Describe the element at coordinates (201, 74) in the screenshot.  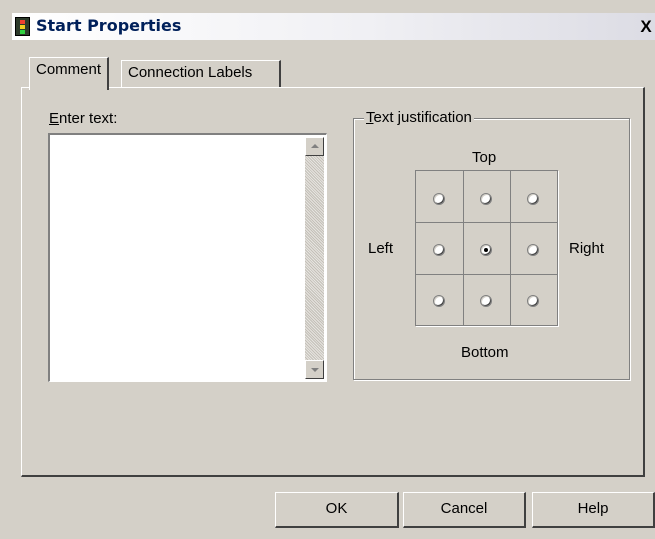
I see `tab-connection-labels: Connection Labels` at that location.